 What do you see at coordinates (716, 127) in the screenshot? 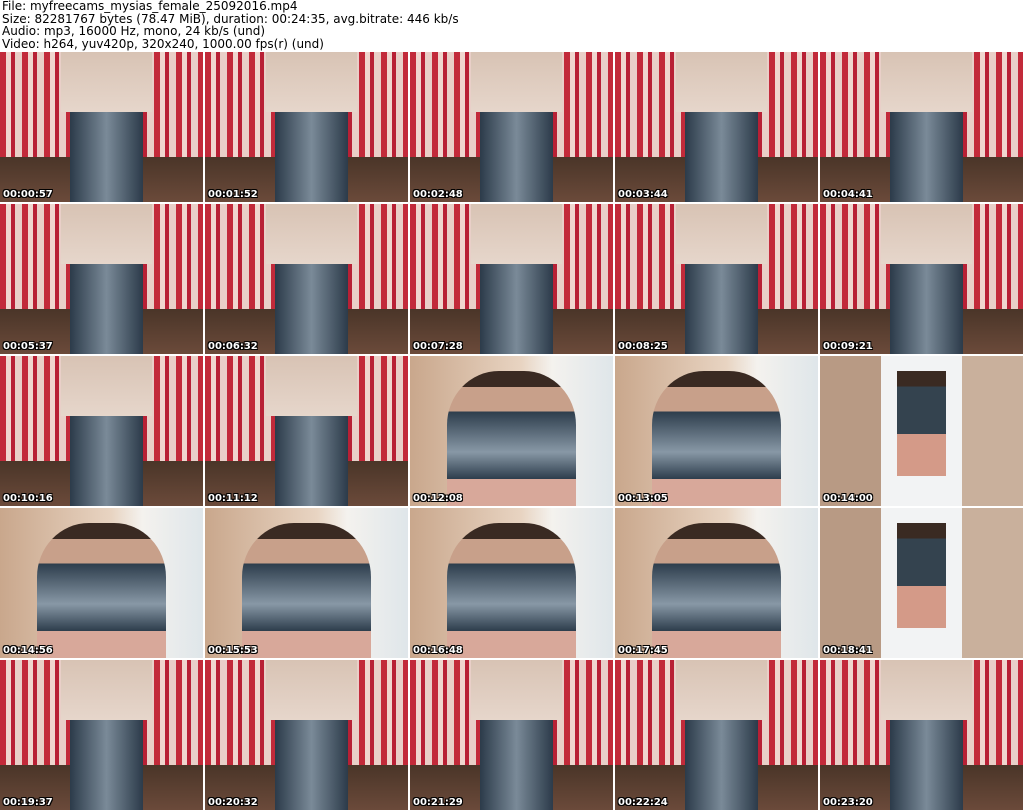
I see `video-thumbnail: 00:03:44` at bounding box center [716, 127].